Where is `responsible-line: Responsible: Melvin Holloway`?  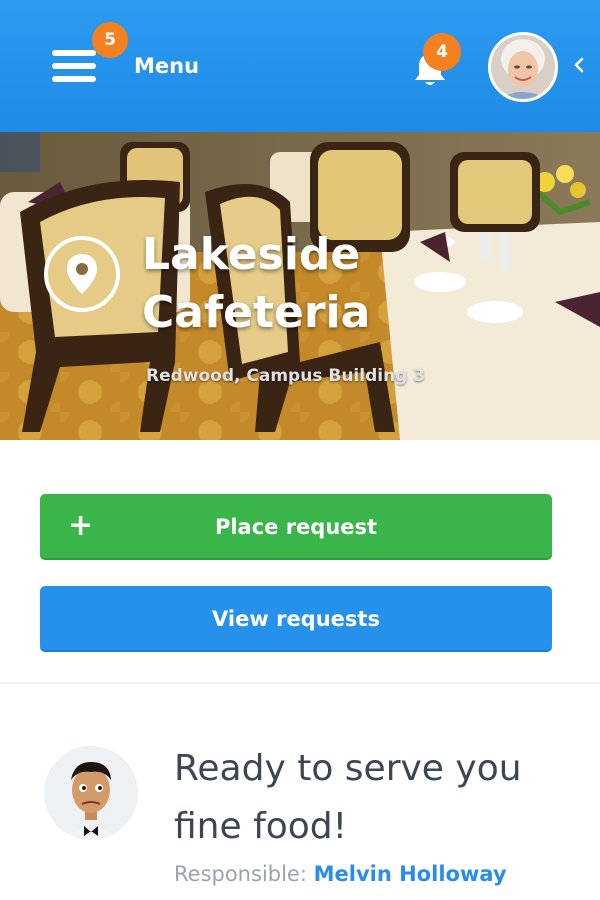
responsible-line: Responsible: Melvin Holloway is located at coordinates (340, 874).